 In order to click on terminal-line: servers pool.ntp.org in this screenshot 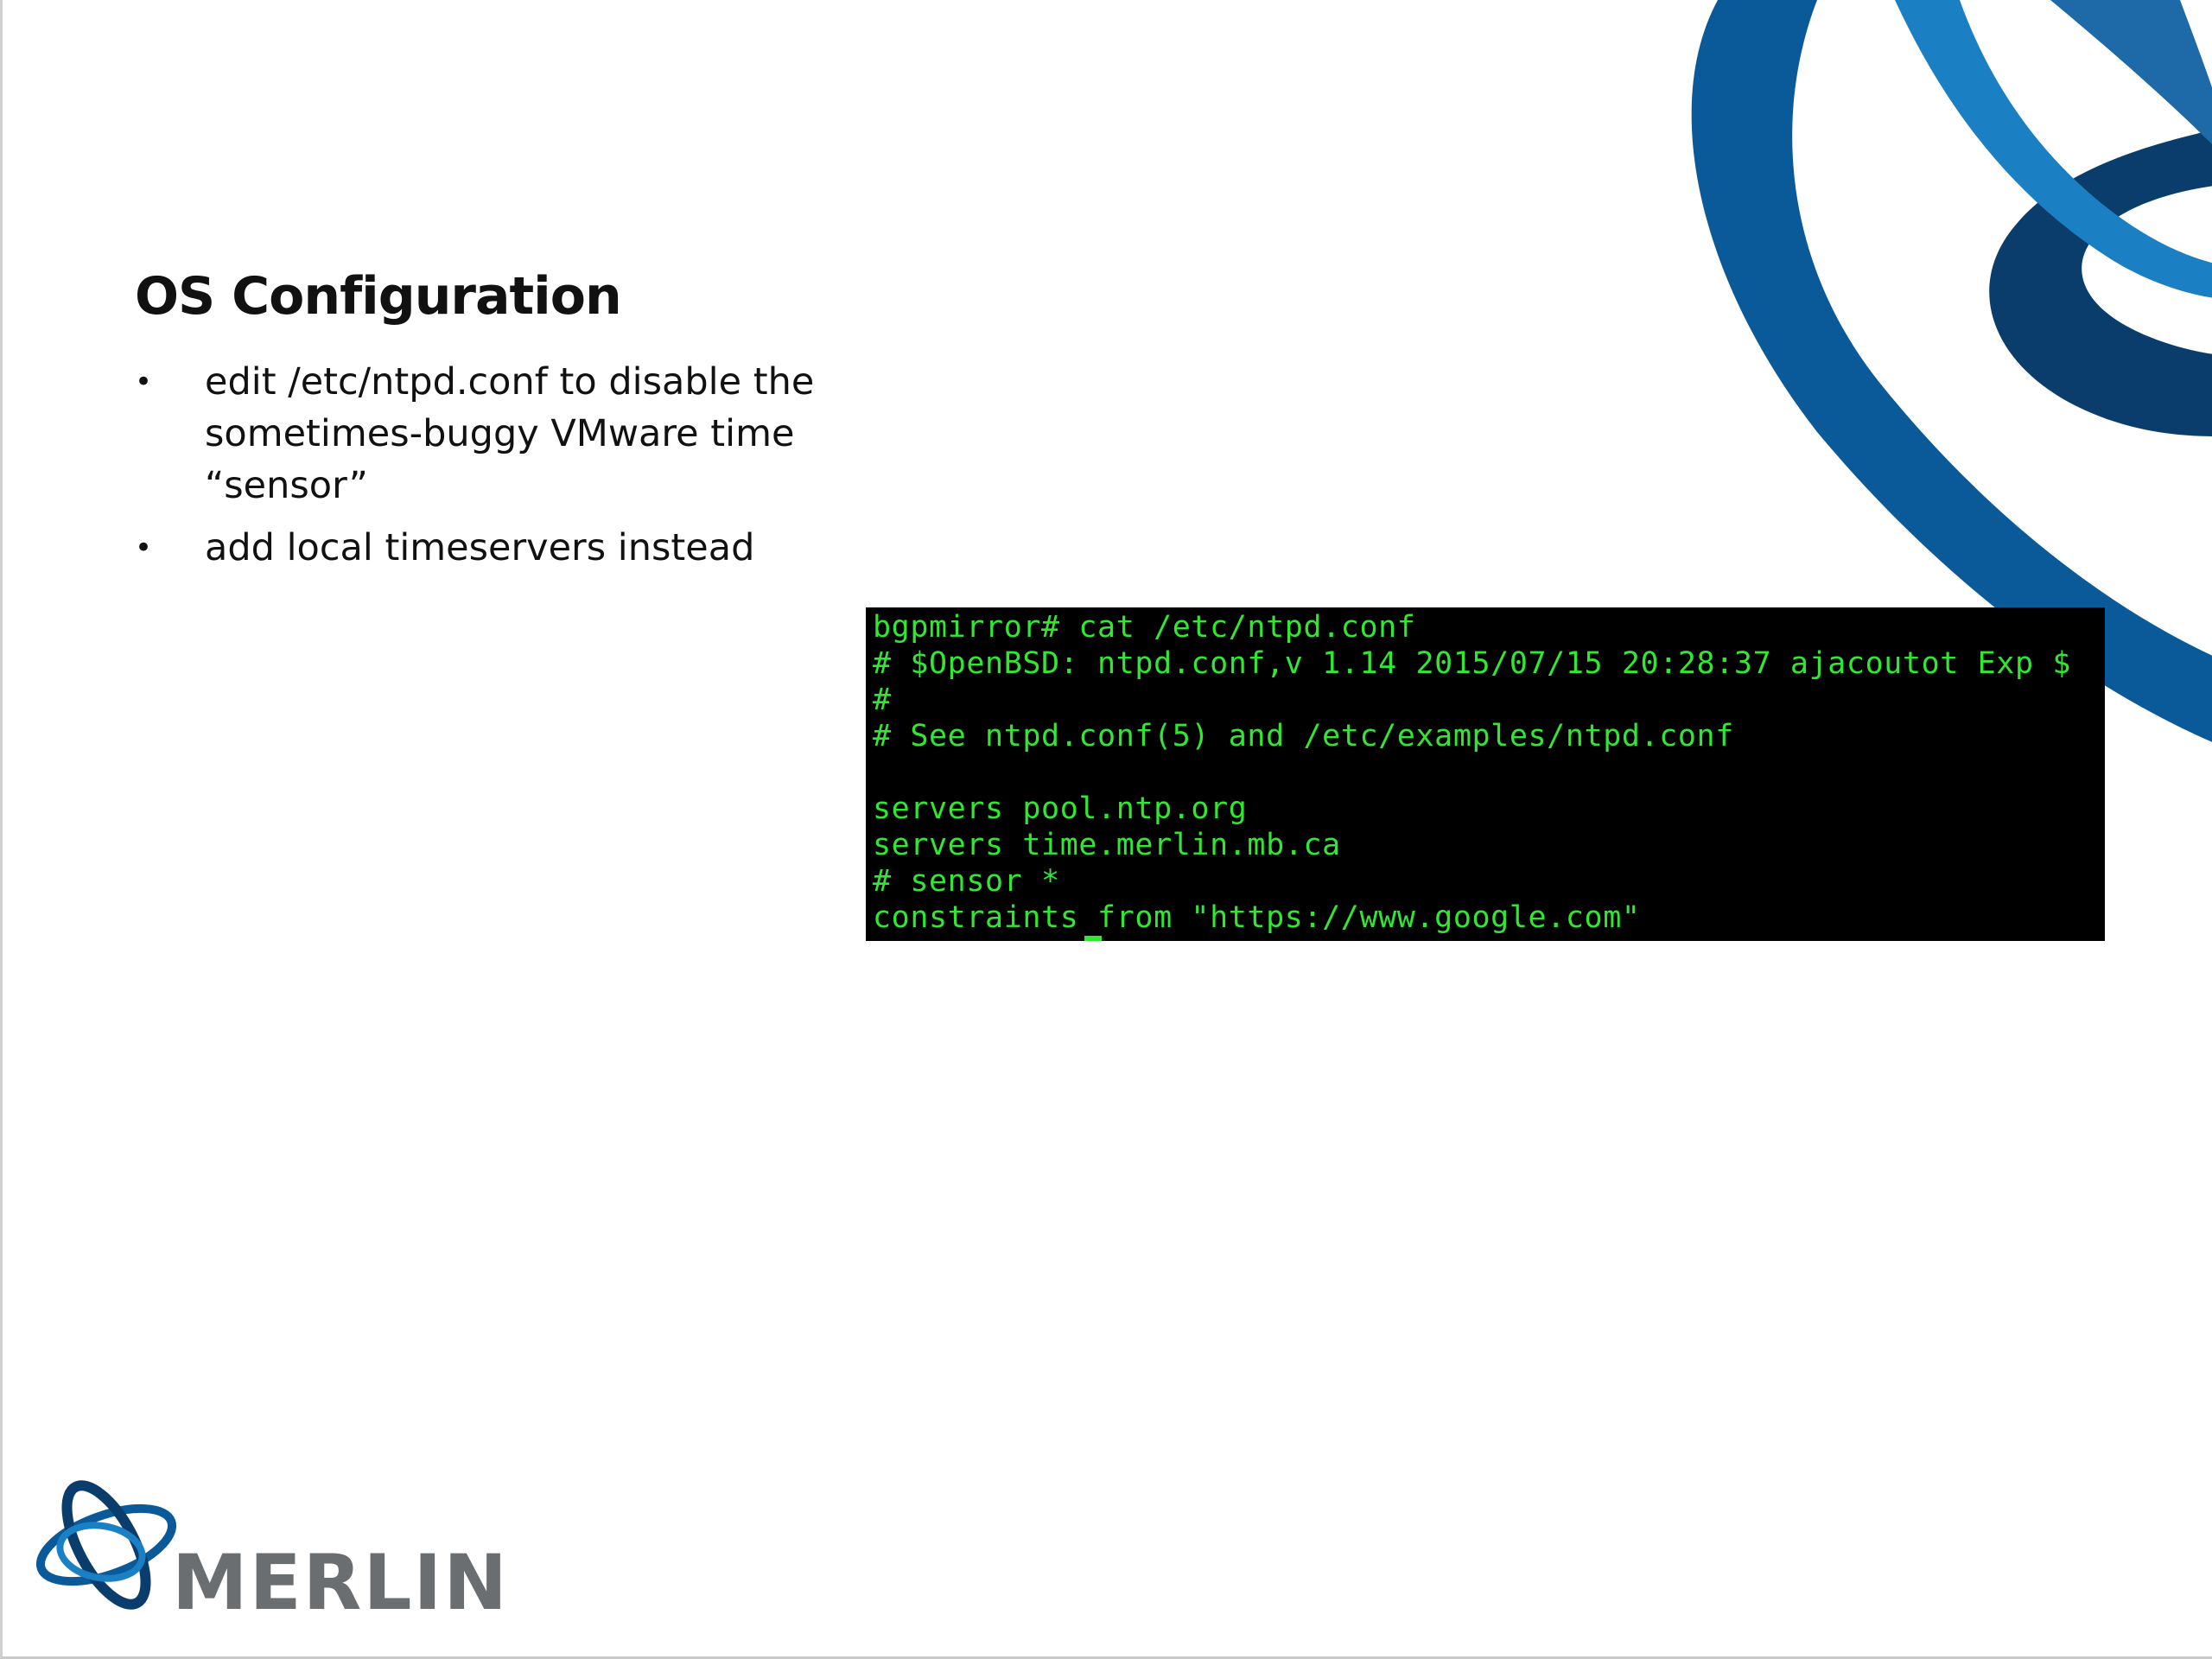, I will do `click(1060, 808)`.